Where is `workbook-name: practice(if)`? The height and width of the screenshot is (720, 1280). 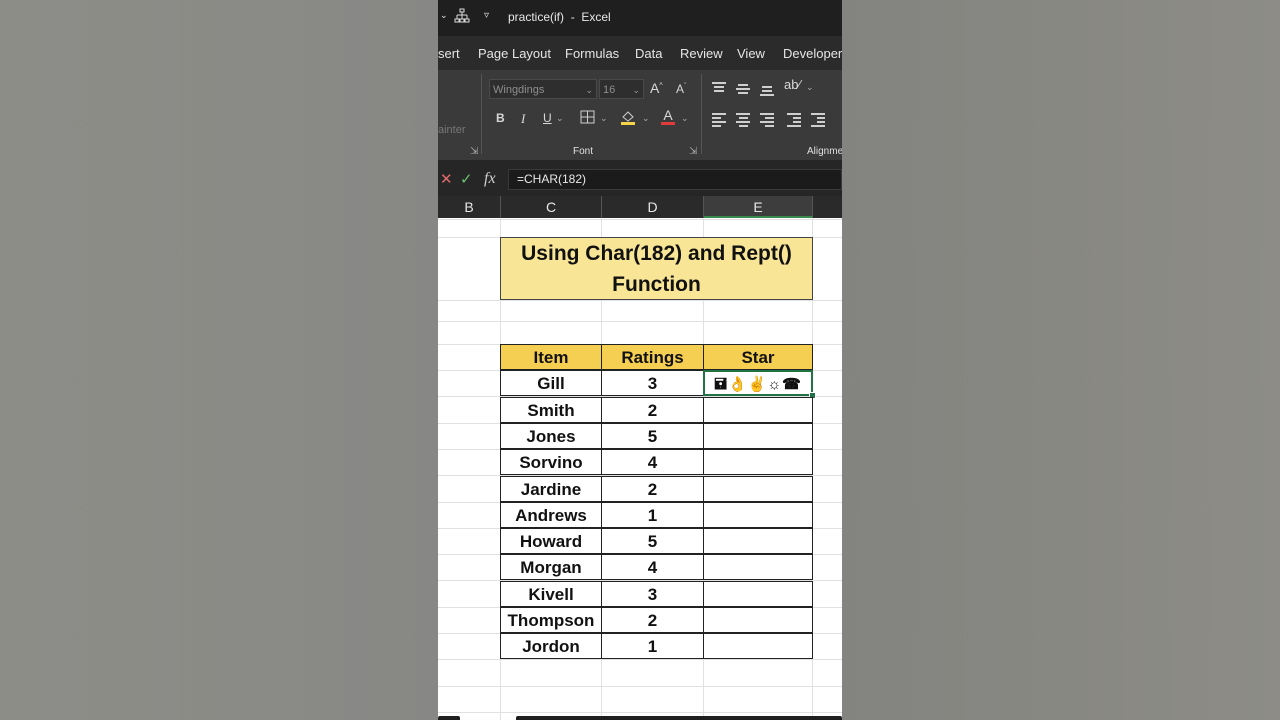 workbook-name: practice(if) is located at coordinates (536, 17).